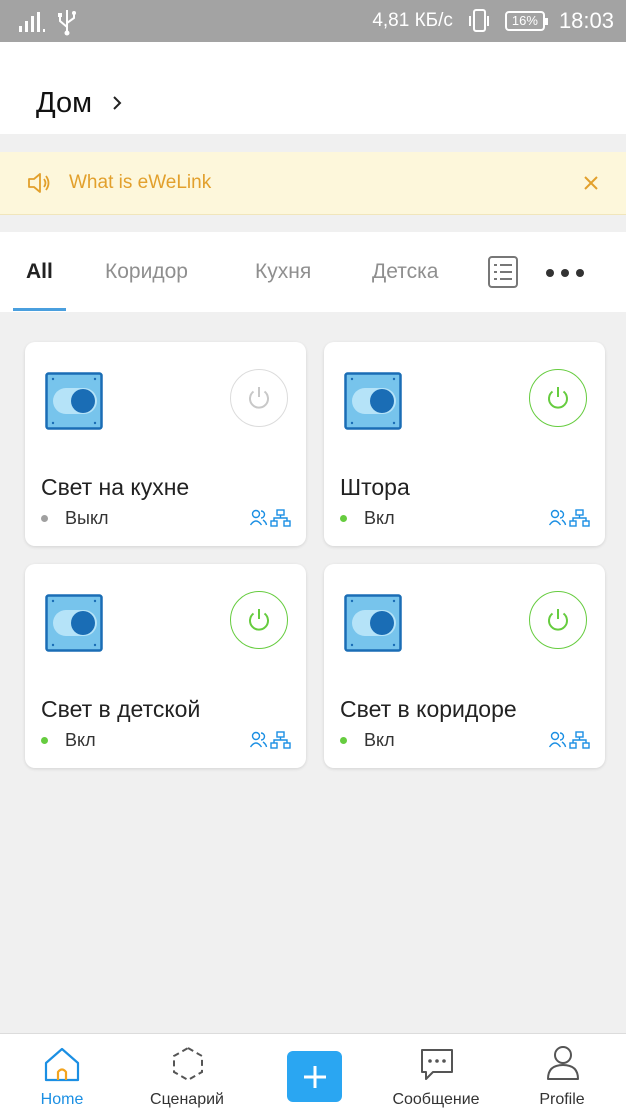  Describe the element at coordinates (591, 183) in the screenshot. I see `close-icon` at that location.